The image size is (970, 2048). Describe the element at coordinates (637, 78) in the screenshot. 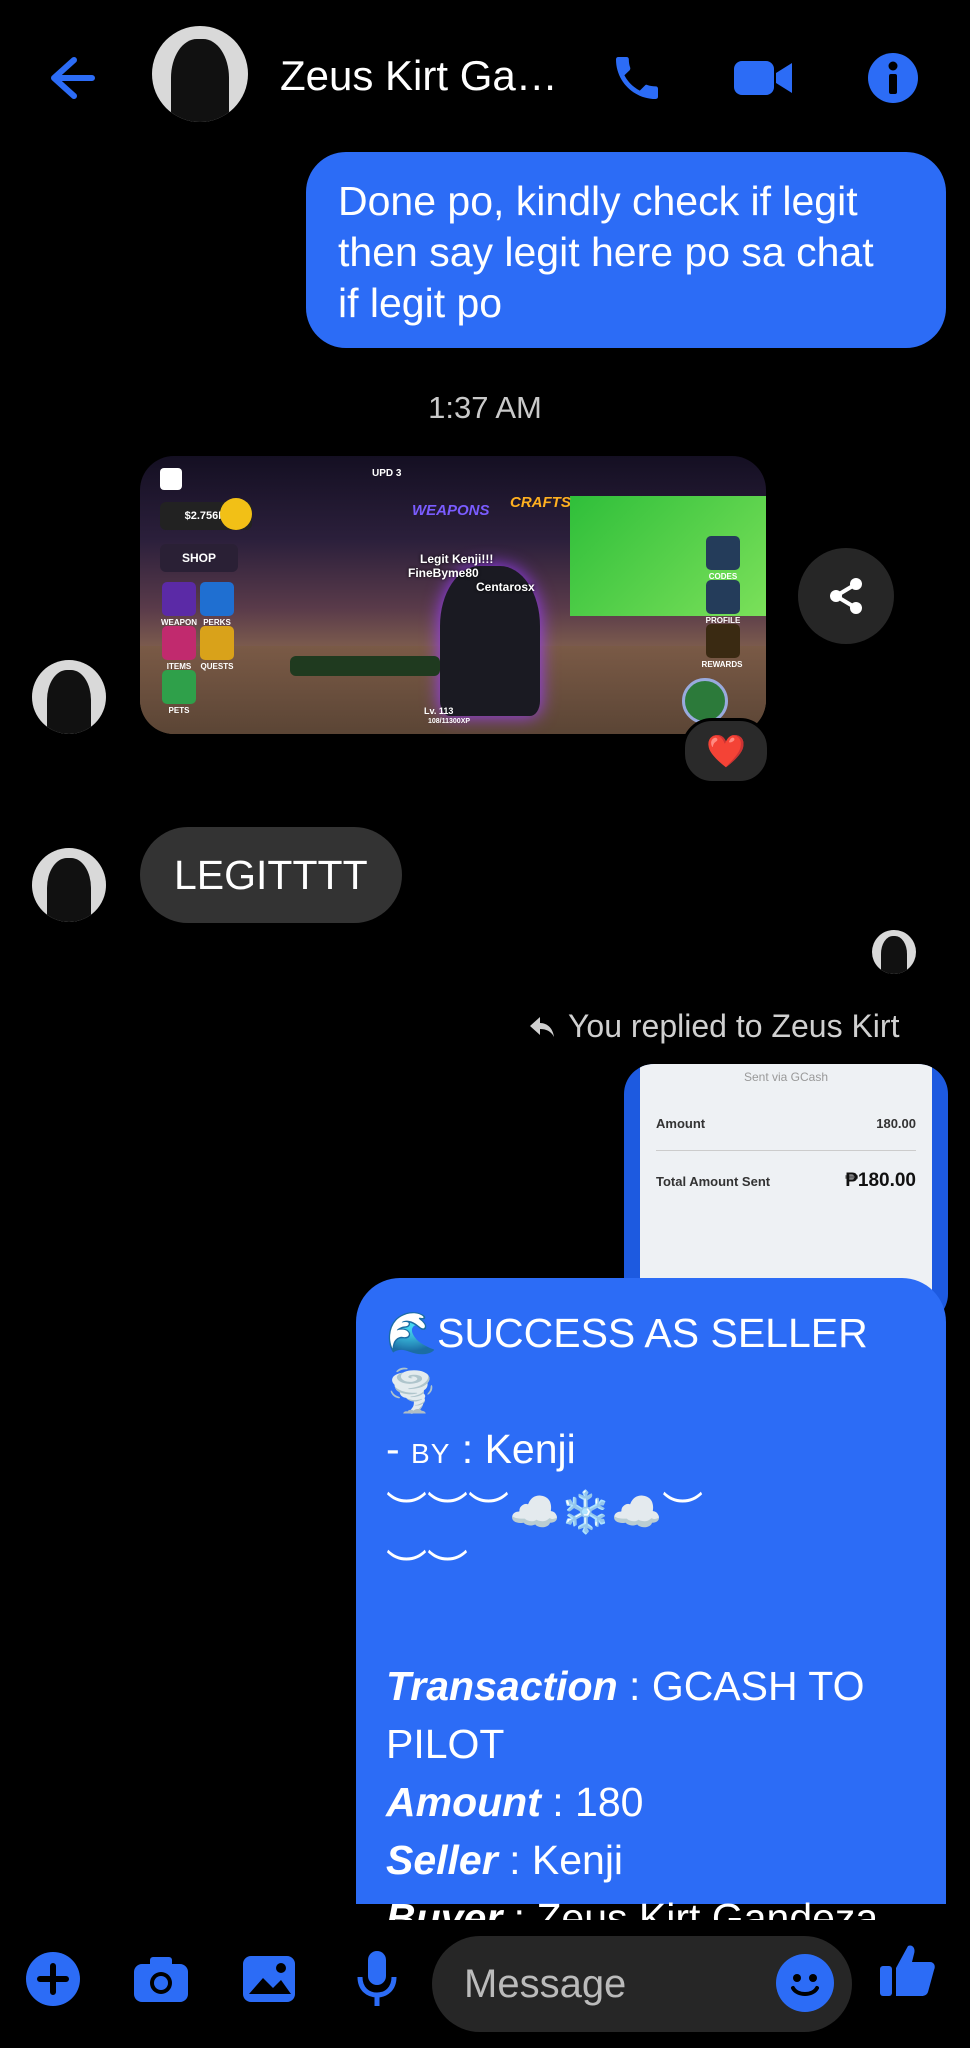

I see `phone-icon` at that location.